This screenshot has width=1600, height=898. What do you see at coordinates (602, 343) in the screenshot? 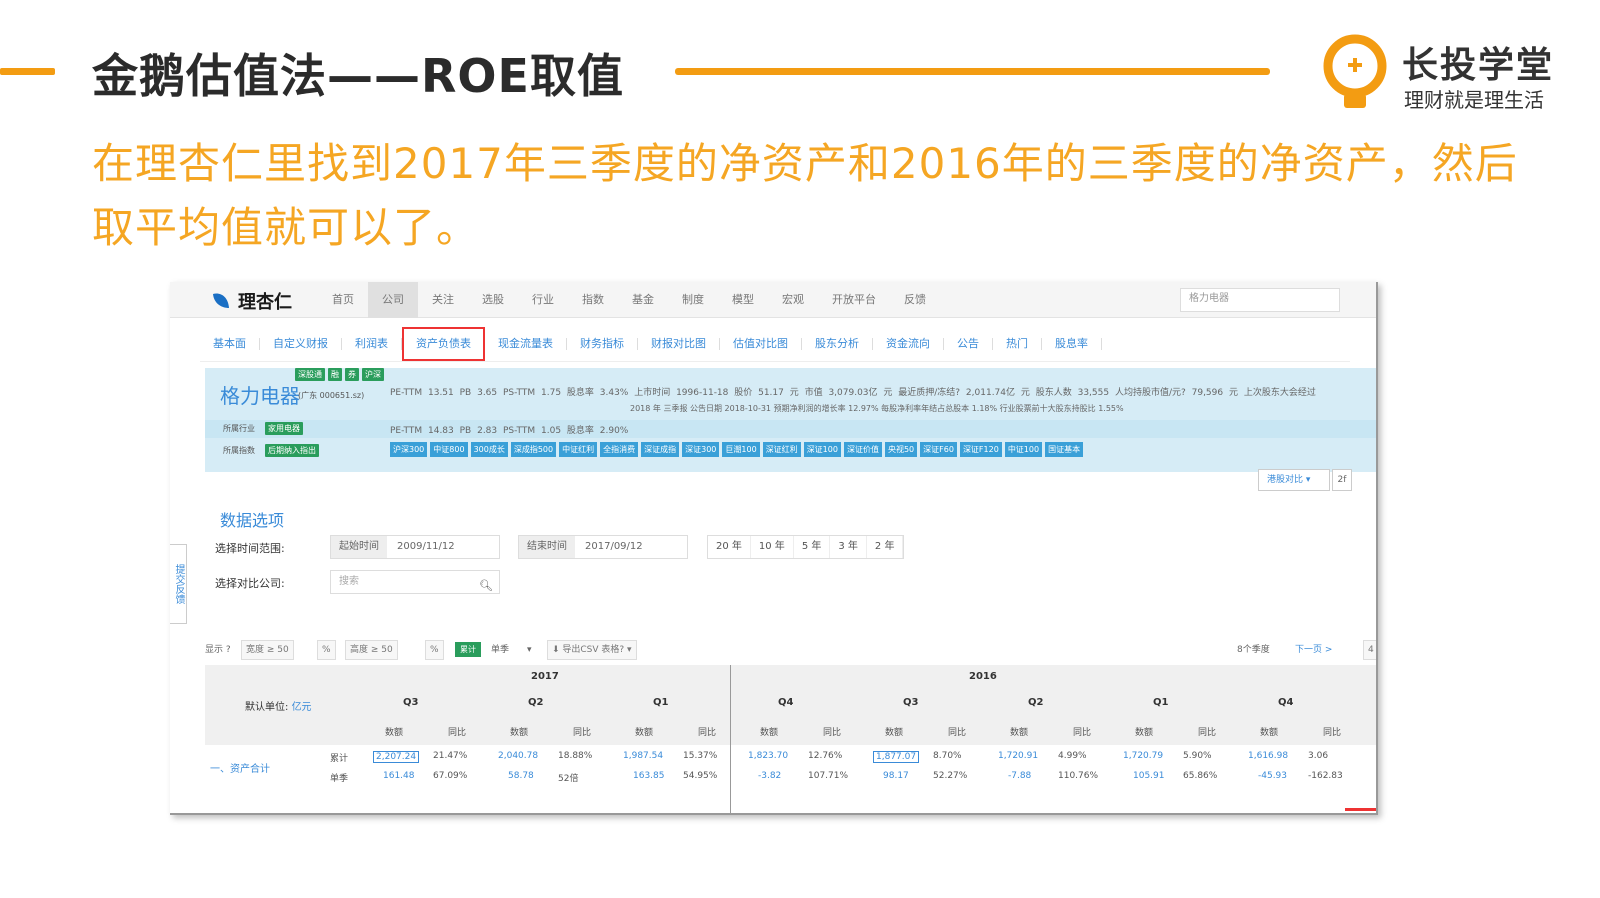
I see `subnav-item-5: 财务指标` at bounding box center [602, 343].